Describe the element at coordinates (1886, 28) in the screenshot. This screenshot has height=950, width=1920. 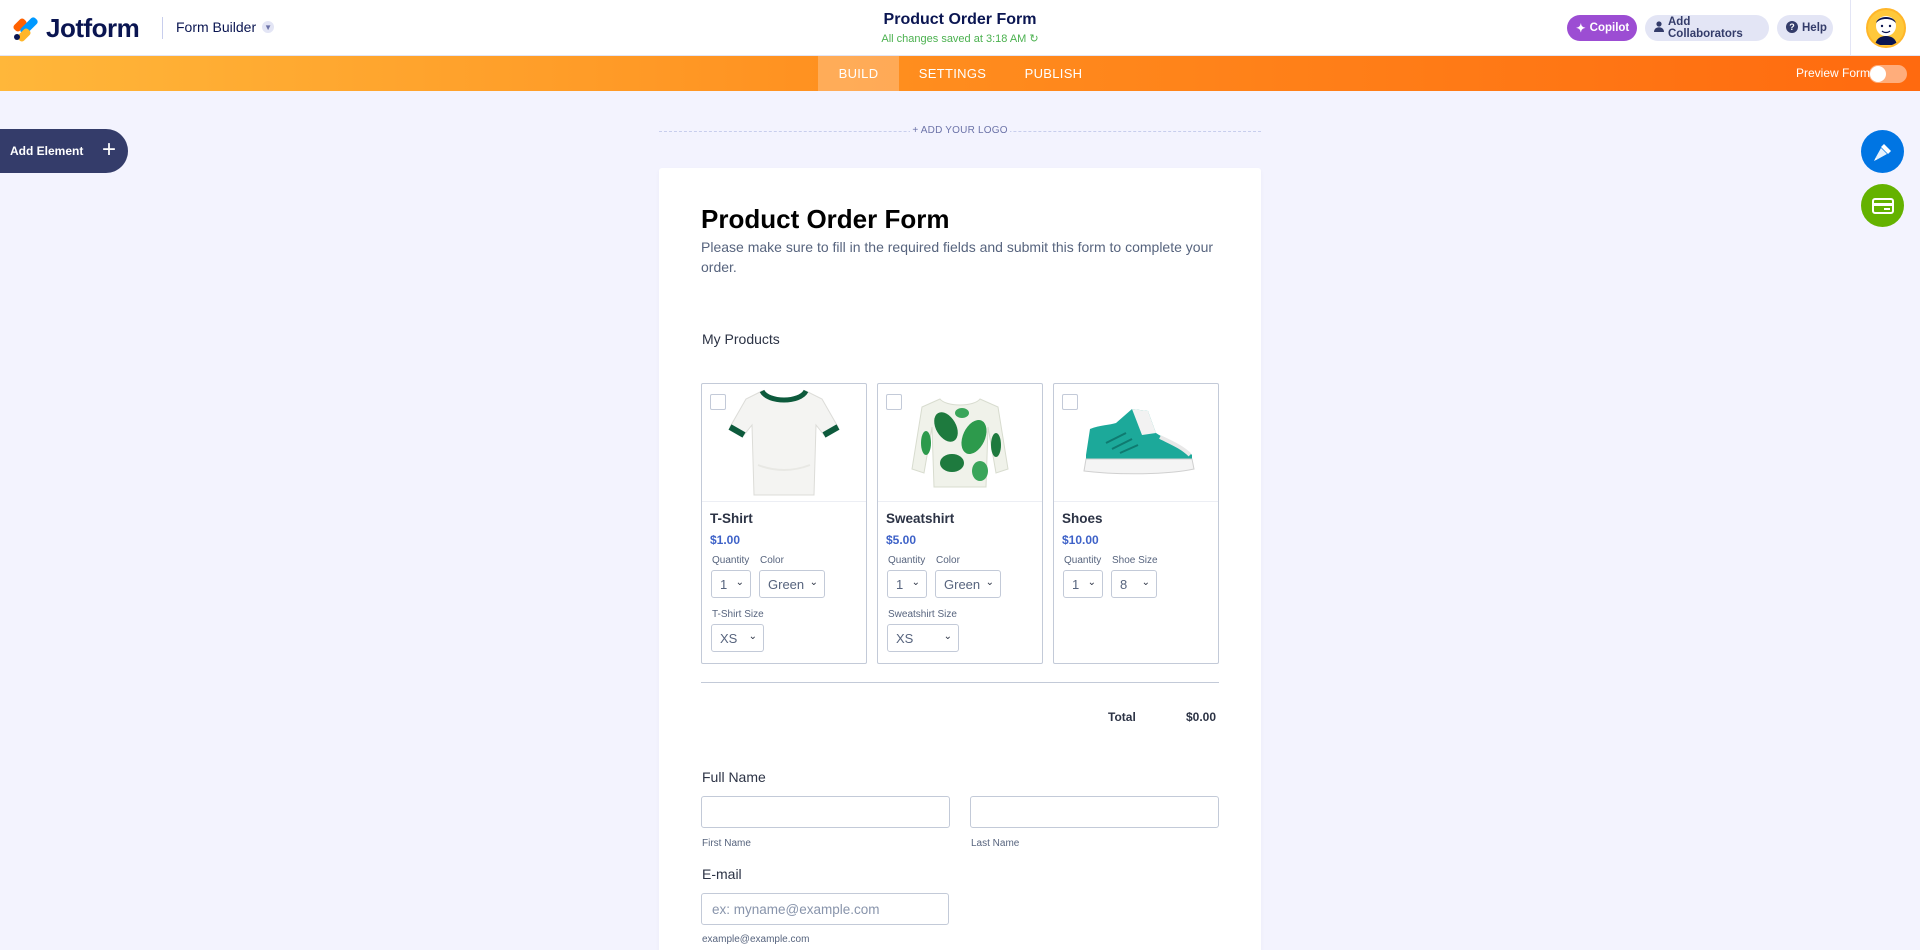
I see `avatar` at that location.